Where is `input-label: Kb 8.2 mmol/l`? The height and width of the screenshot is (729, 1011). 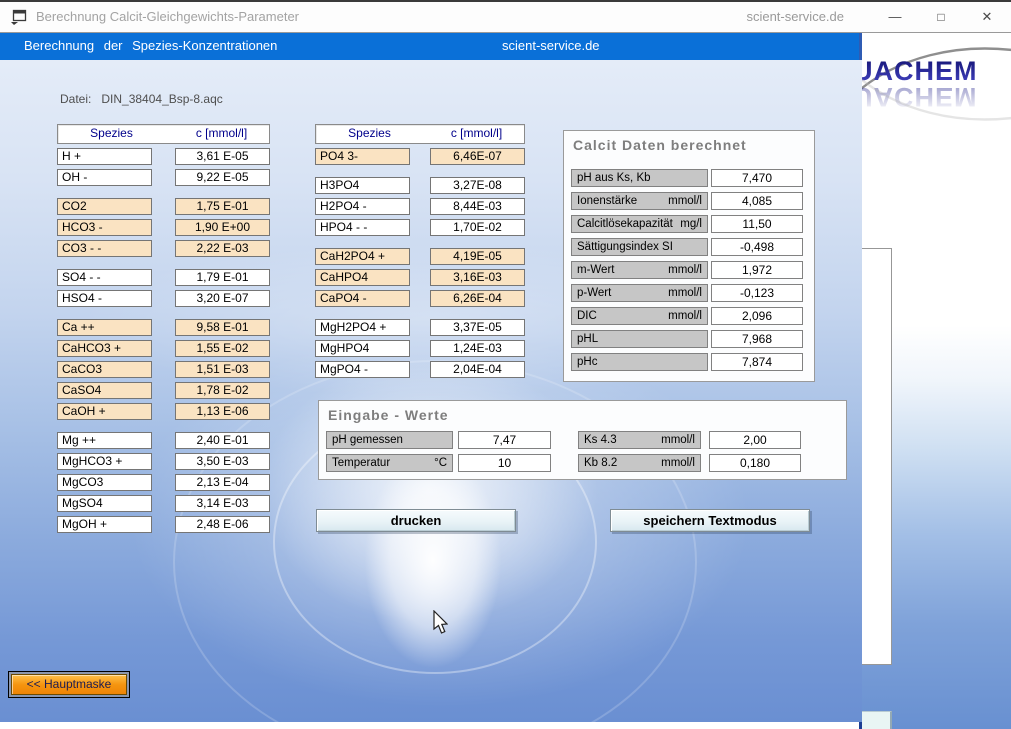 input-label: Kb 8.2 mmol/l is located at coordinates (639, 463).